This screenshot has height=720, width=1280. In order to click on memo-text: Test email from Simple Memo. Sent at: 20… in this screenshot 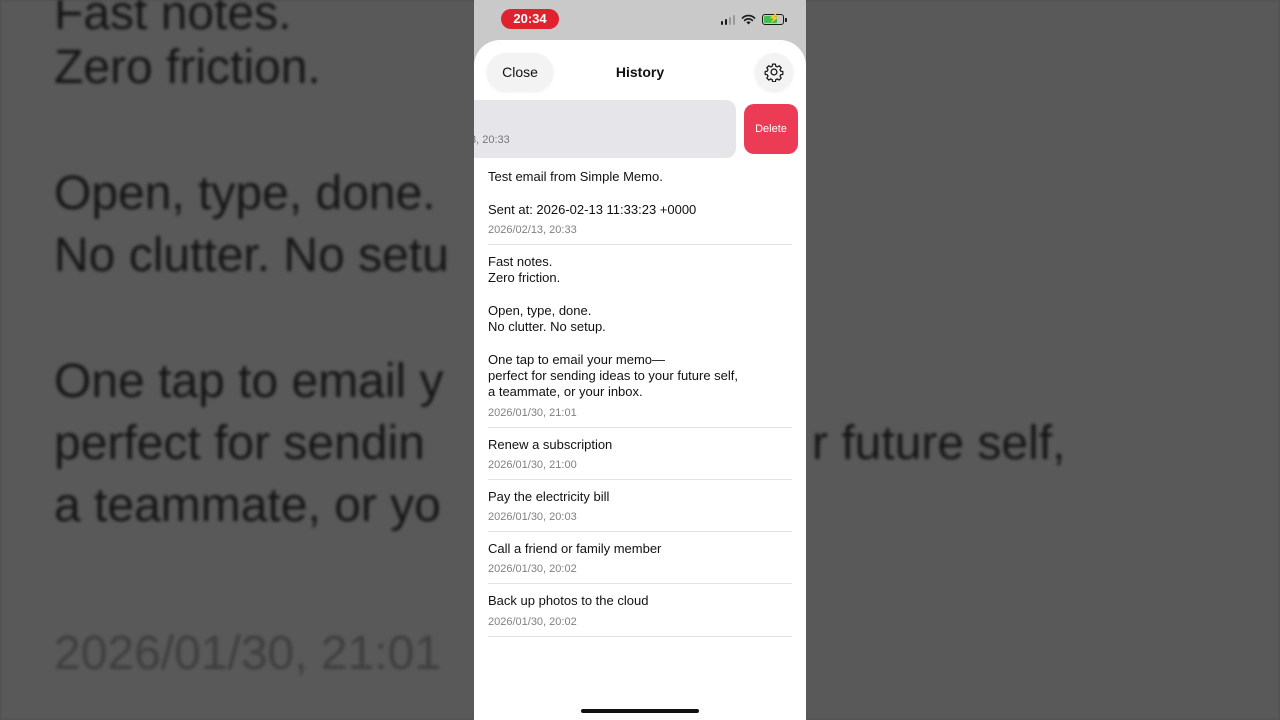, I will do `click(592, 193)`.